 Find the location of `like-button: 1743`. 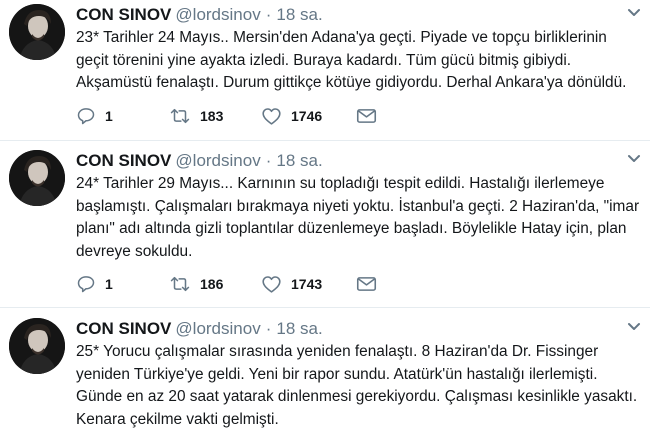

like-button: 1743 is located at coordinates (291, 284).